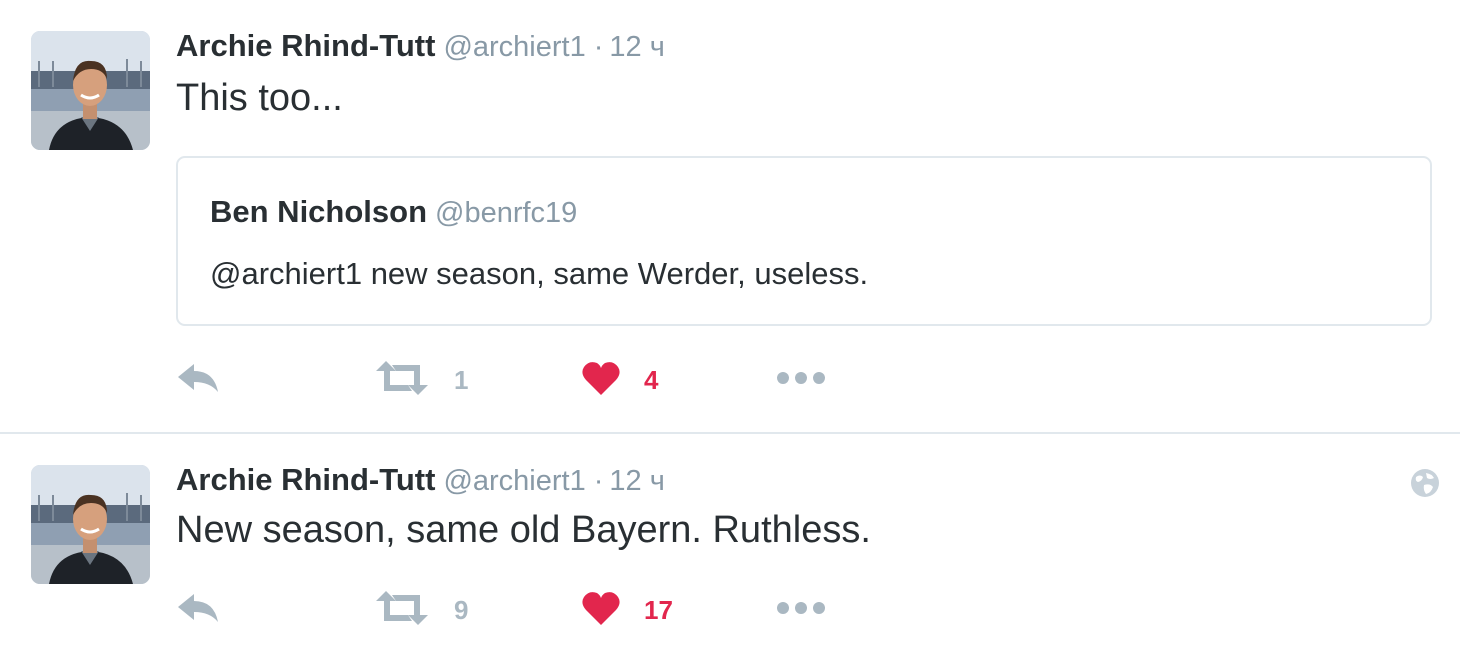  What do you see at coordinates (651, 380) in the screenshot?
I see `like-count: 4` at bounding box center [651, 380].